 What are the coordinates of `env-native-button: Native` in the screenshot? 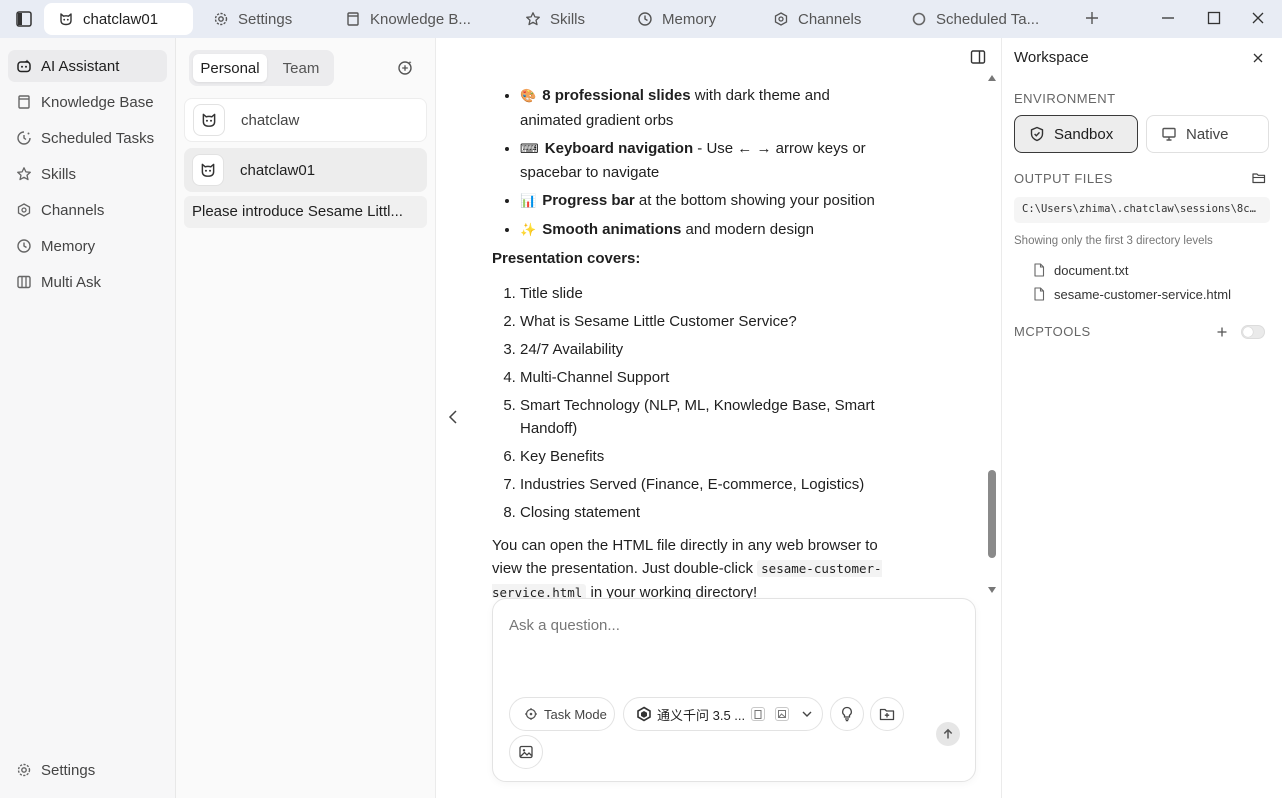 It's located at (1207, 134).